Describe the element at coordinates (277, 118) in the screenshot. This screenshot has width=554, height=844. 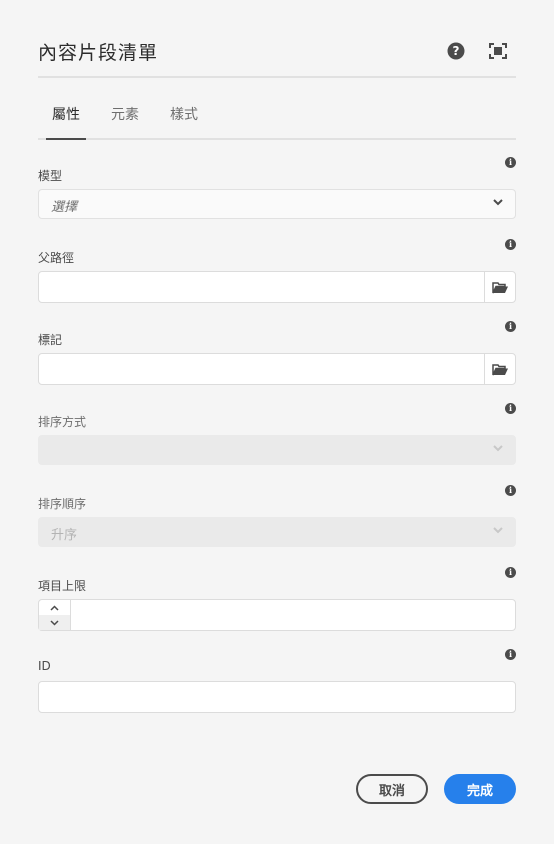
I see `tab-list: 屬性 元素 樣式` at that location.